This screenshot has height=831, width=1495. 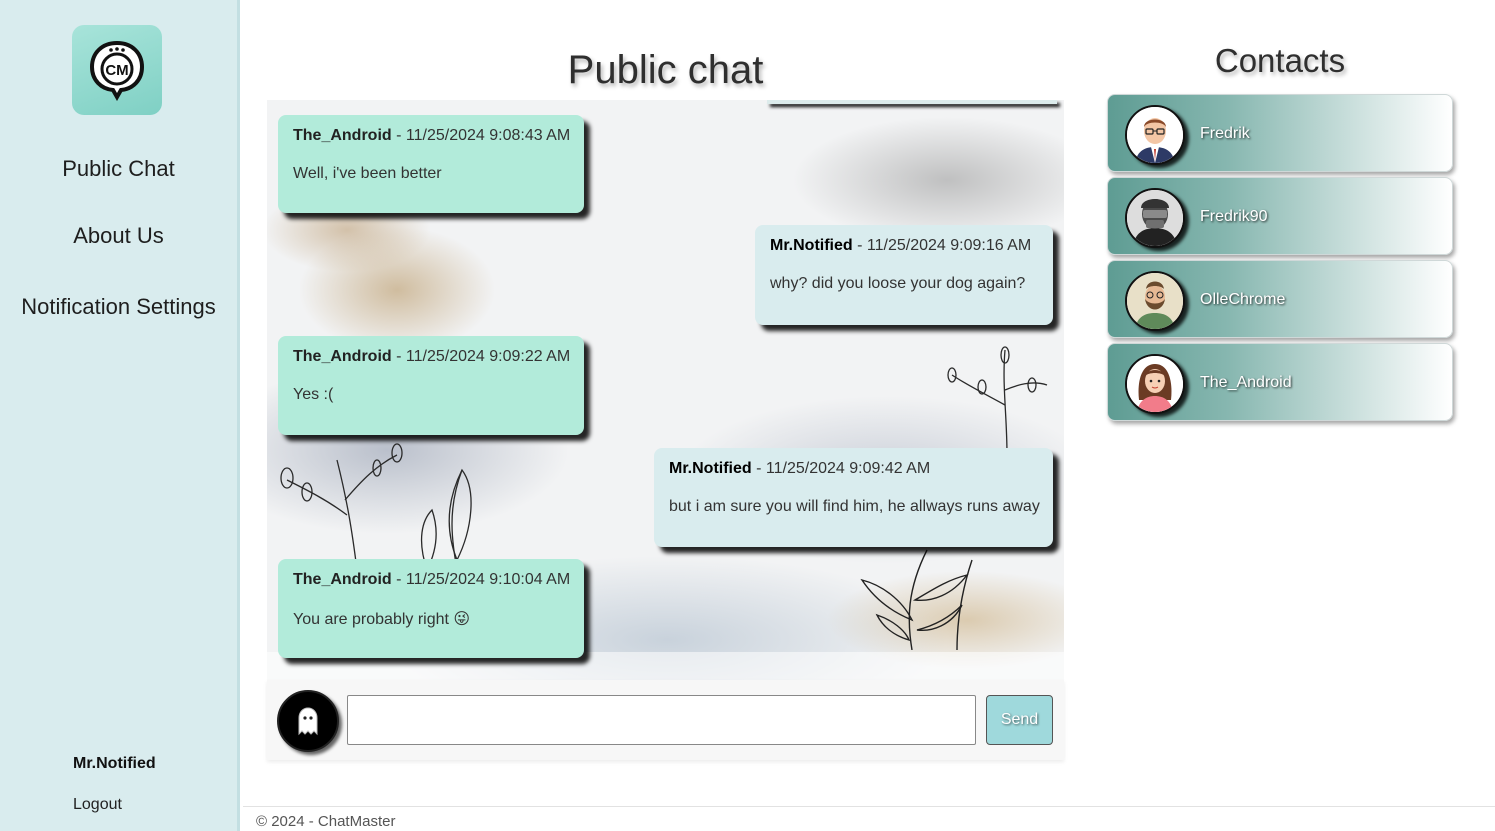 What do you see at coordinates (481, 135) in the screenshot?
I see `message-time: - 11/25/2024 9:08:43 AM` at bounding box center [481, 135].